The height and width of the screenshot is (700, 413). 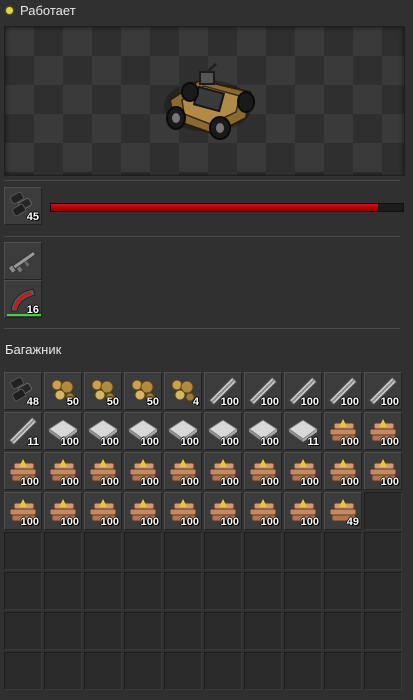 I want to click on item-count: 11, so click(x=313, y=442).